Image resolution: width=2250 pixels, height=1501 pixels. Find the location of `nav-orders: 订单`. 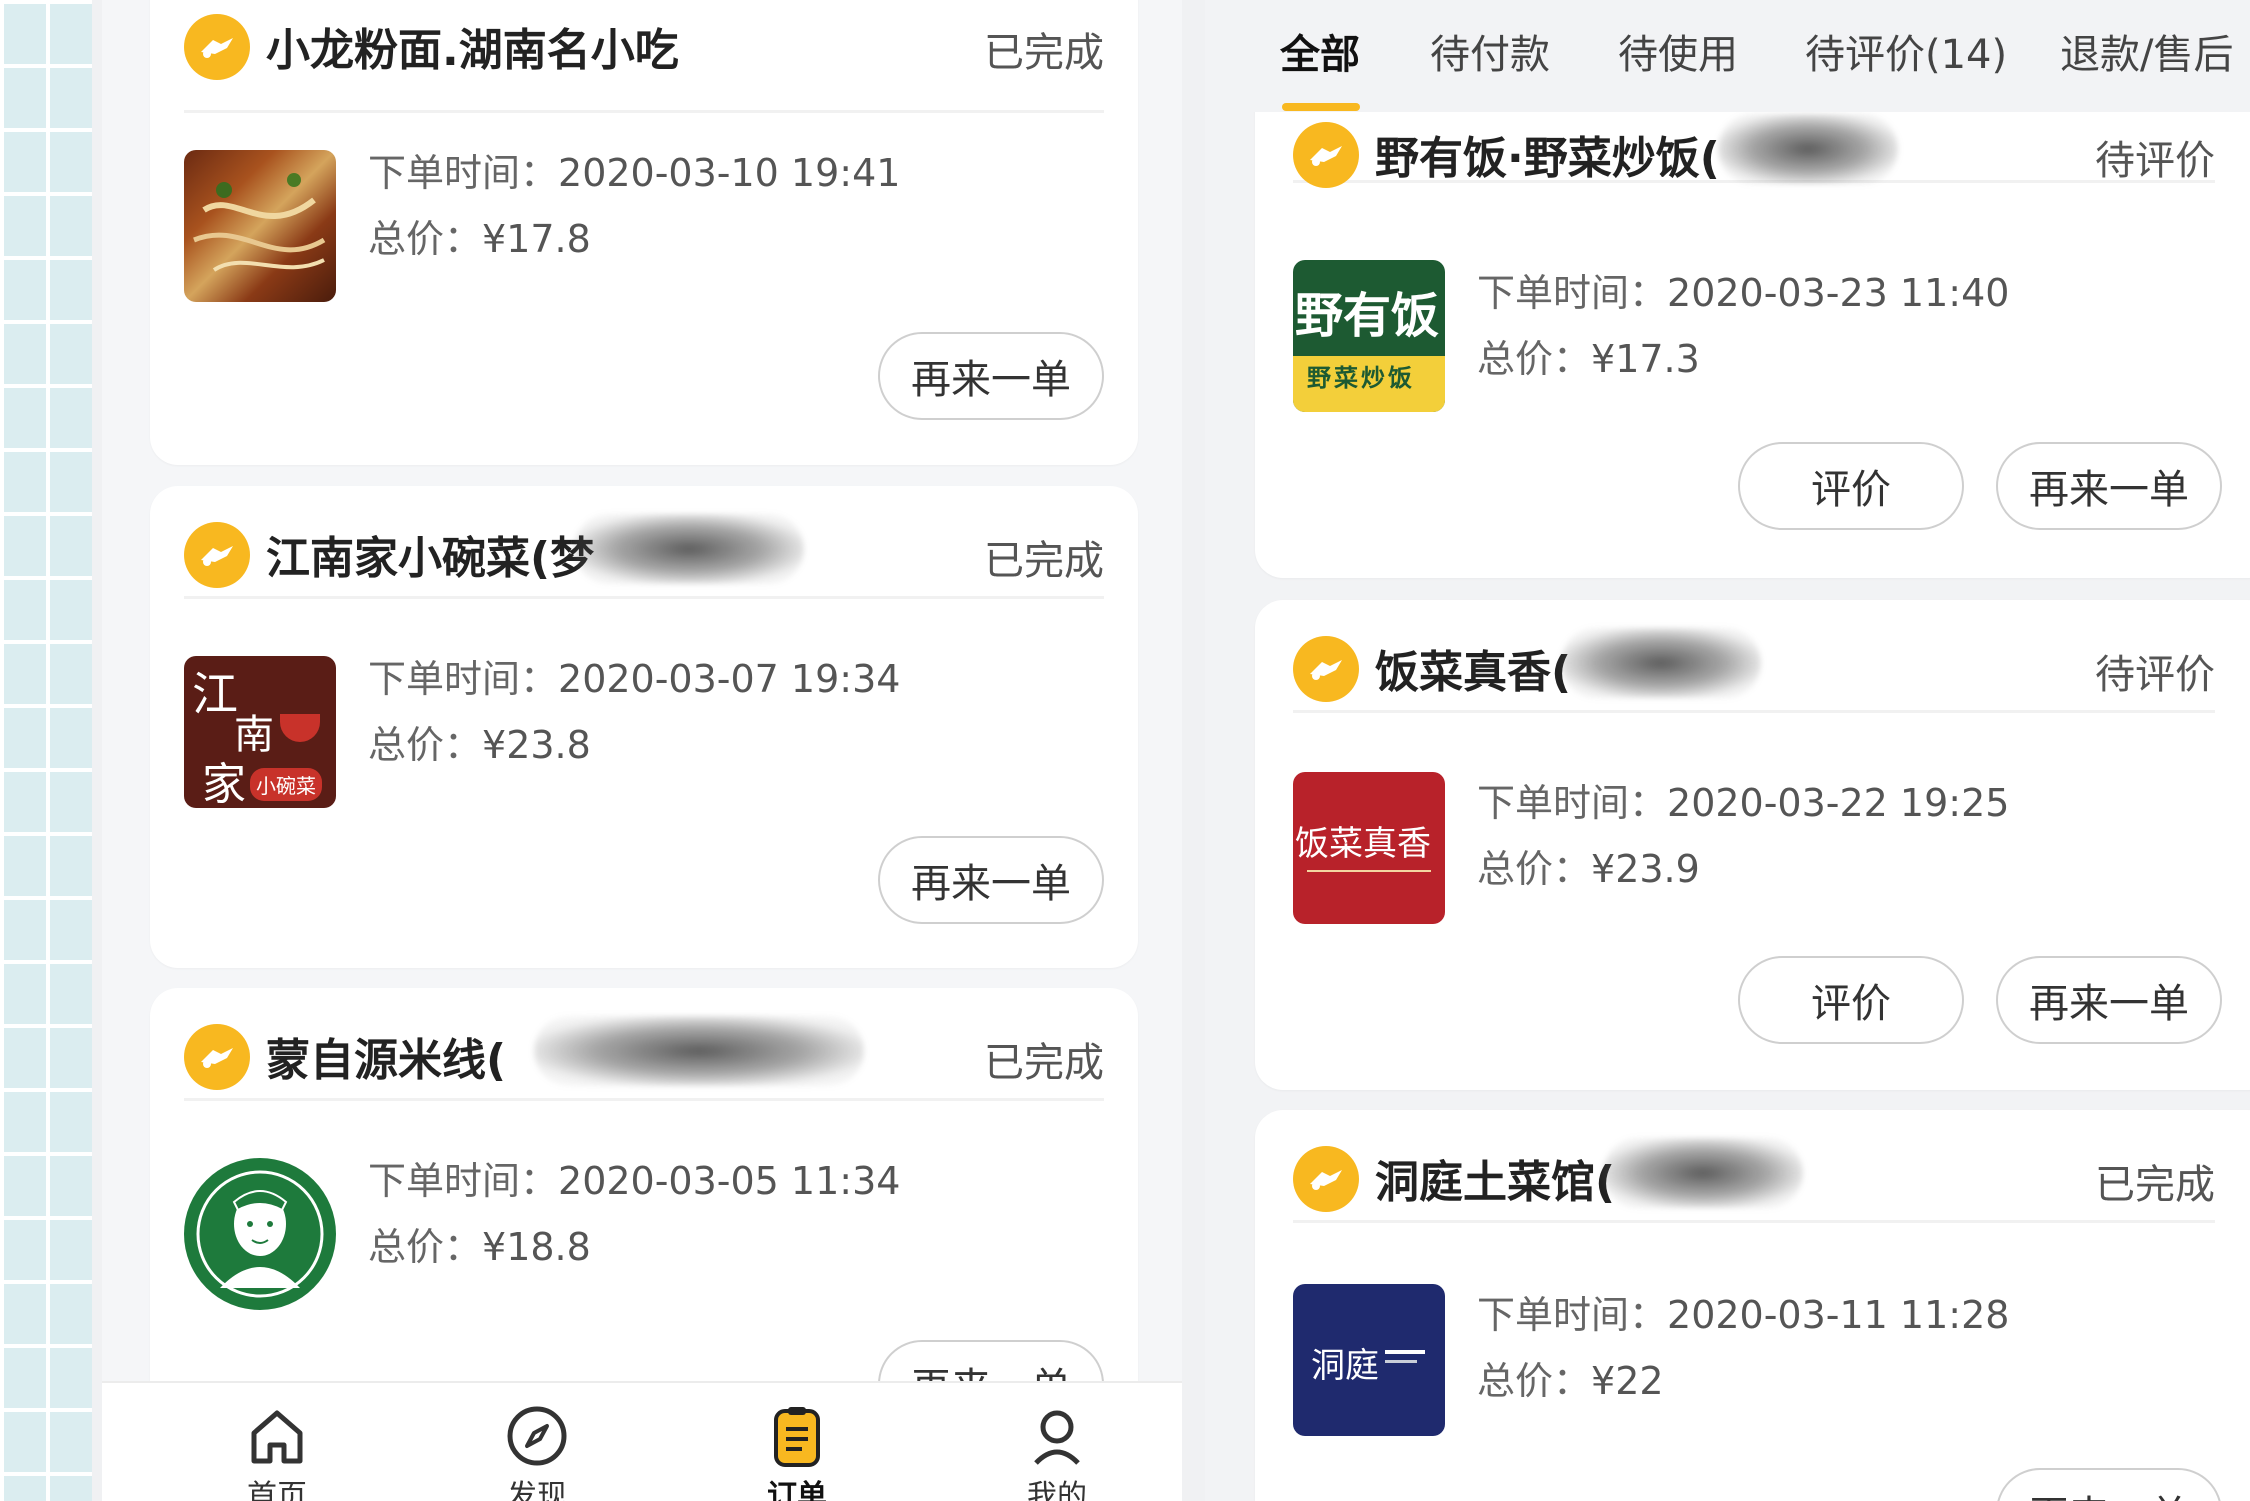

nav-orders: 订单 is located at coordinates (797, 1442).